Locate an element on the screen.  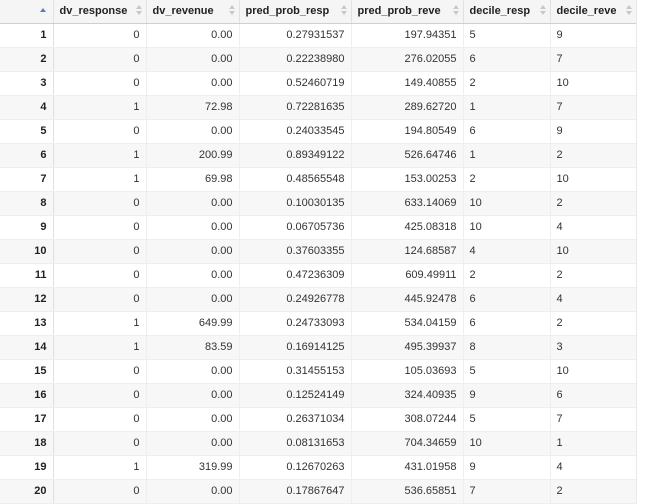
table-row: 1 0 0.00 0.27931537 197.94351 5 9 is located at coordinates (318, 35).